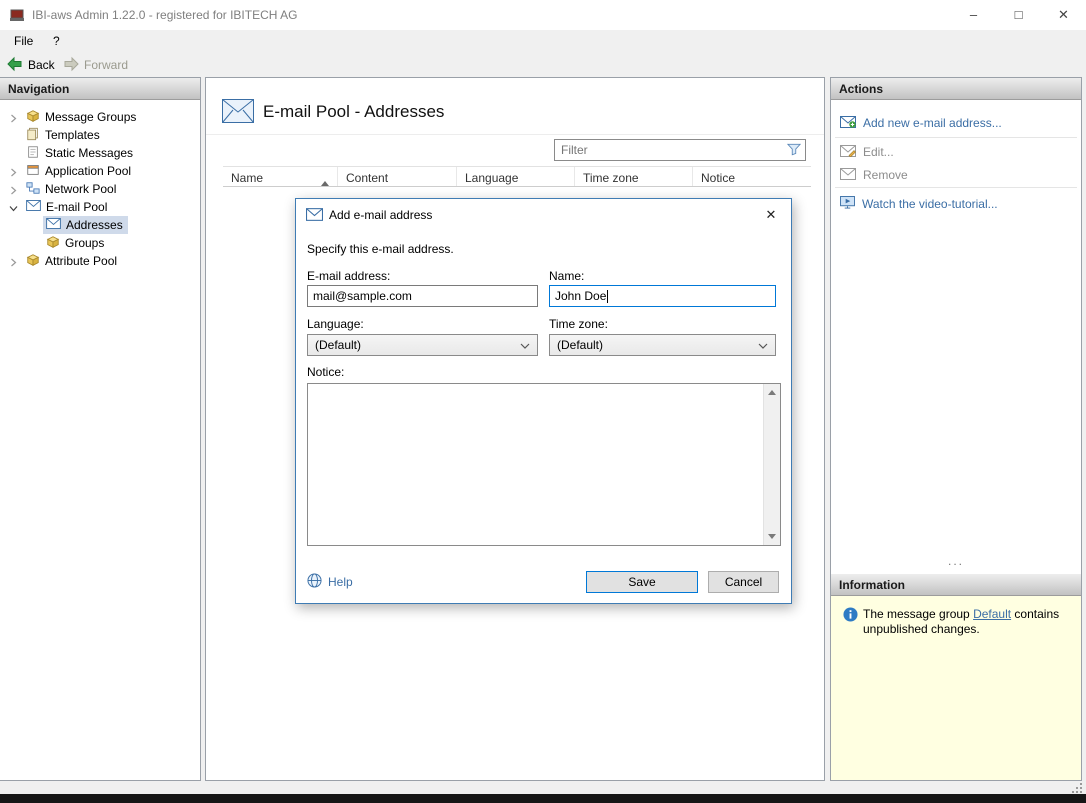 The image size is (1086, 803). Describe the element at coordinates (380, 249) in the screenshot. I see `dialog-description: Specify this e-mail address.` at that location.